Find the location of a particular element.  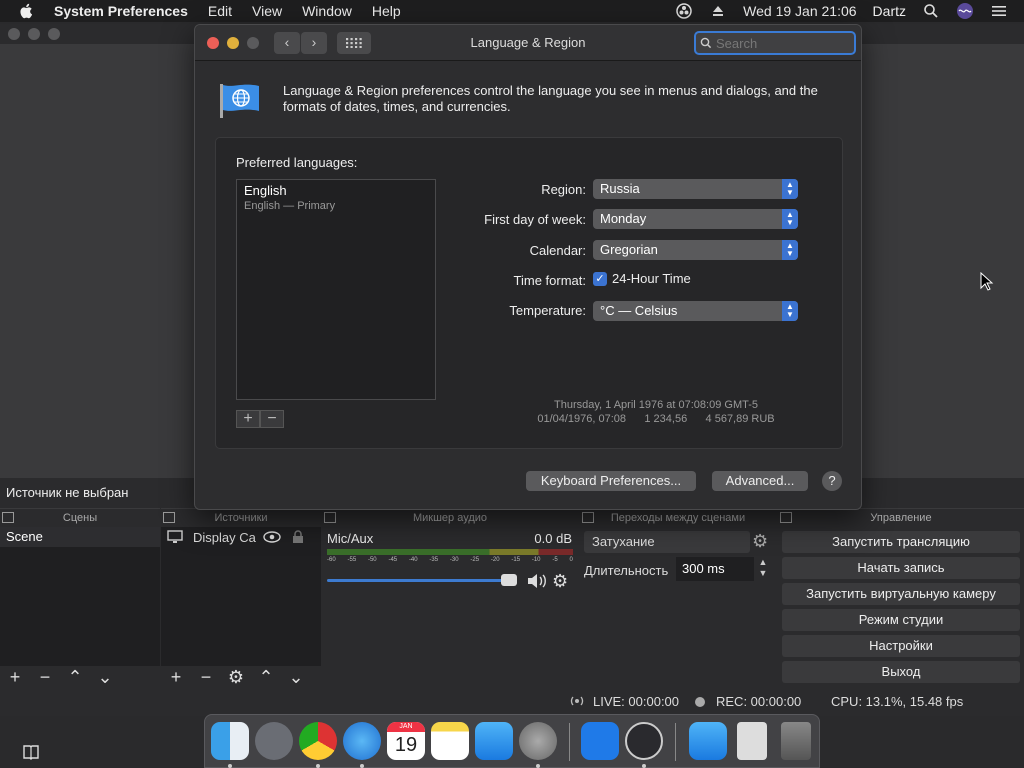

controls-panel-header: Управление is located at coordinates (901, 517).